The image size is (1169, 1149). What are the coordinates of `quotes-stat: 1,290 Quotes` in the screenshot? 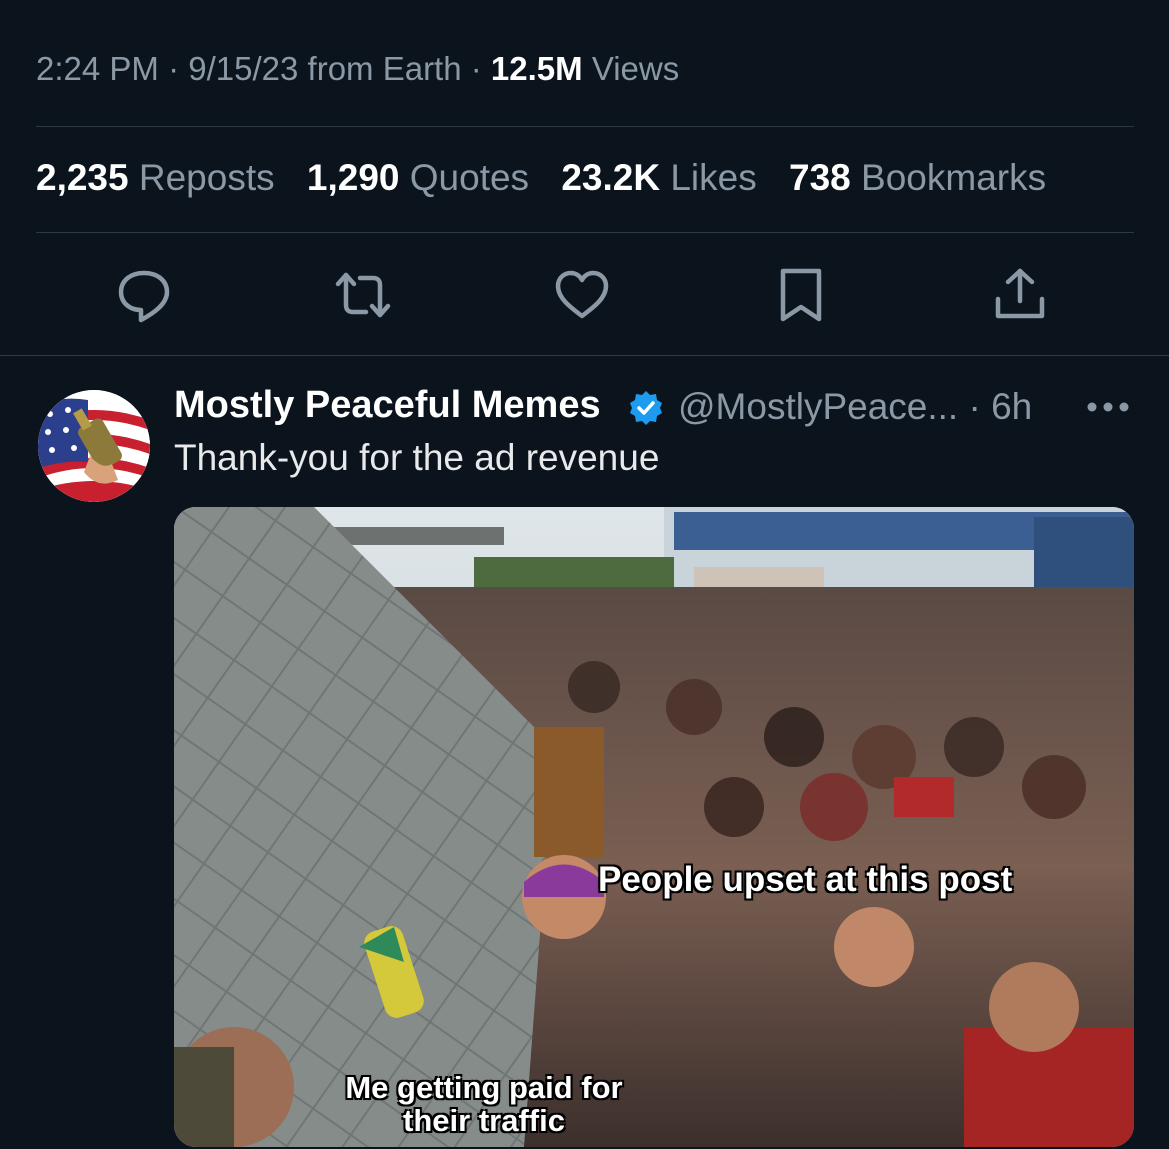 It's located at (418, 177).